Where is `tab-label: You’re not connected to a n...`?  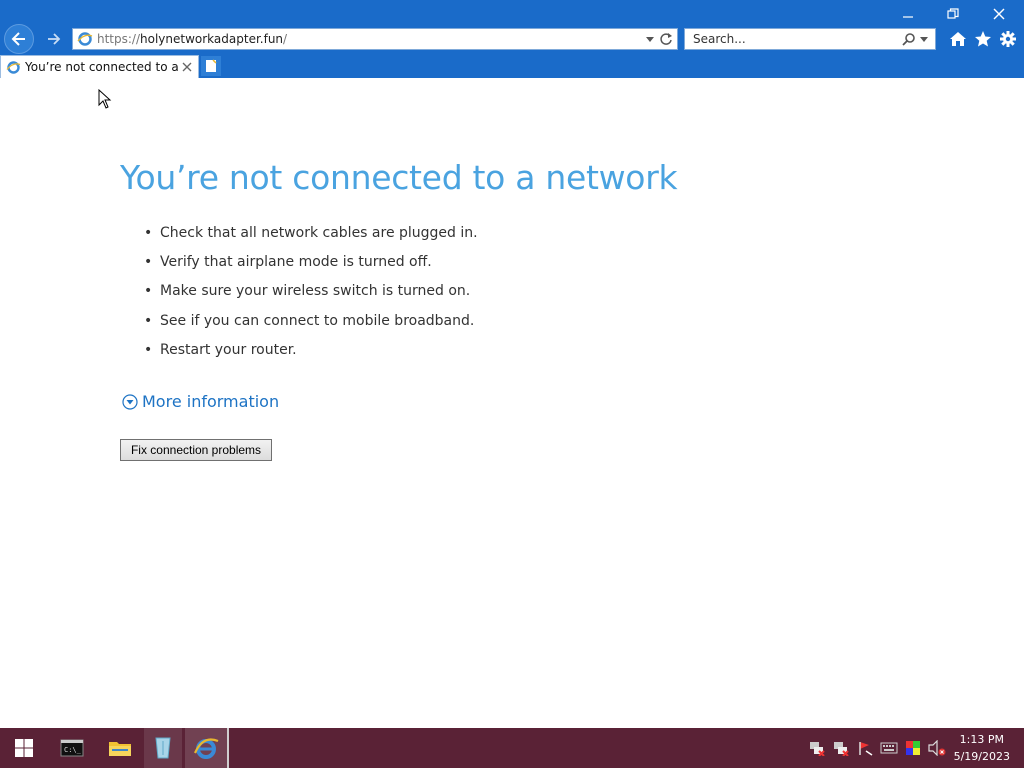
tab-label: You’re not connected to a n... is located at coordinates (102, 67).